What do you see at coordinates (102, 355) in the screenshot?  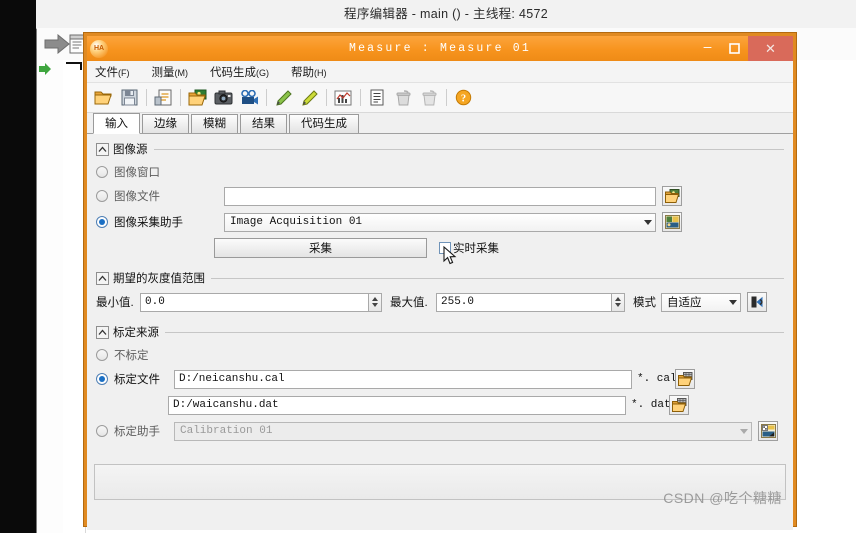 I see `radio-no-calibration` at bounding box center [102, 355].